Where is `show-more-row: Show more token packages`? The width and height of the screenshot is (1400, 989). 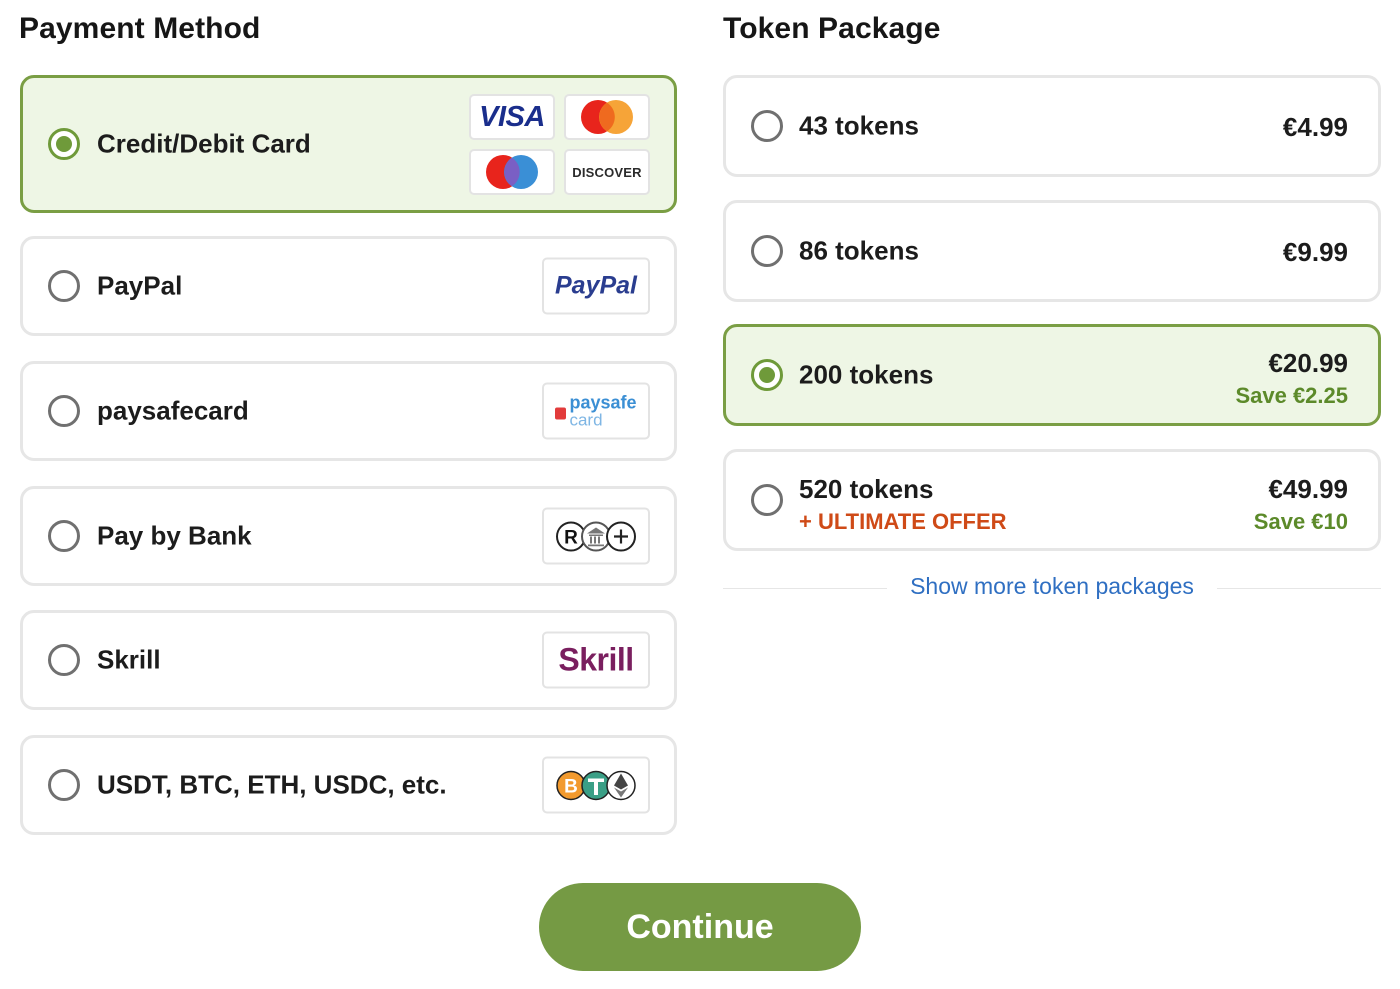
show-more-row: Show more token packages is located at coordinates (1052, 588).